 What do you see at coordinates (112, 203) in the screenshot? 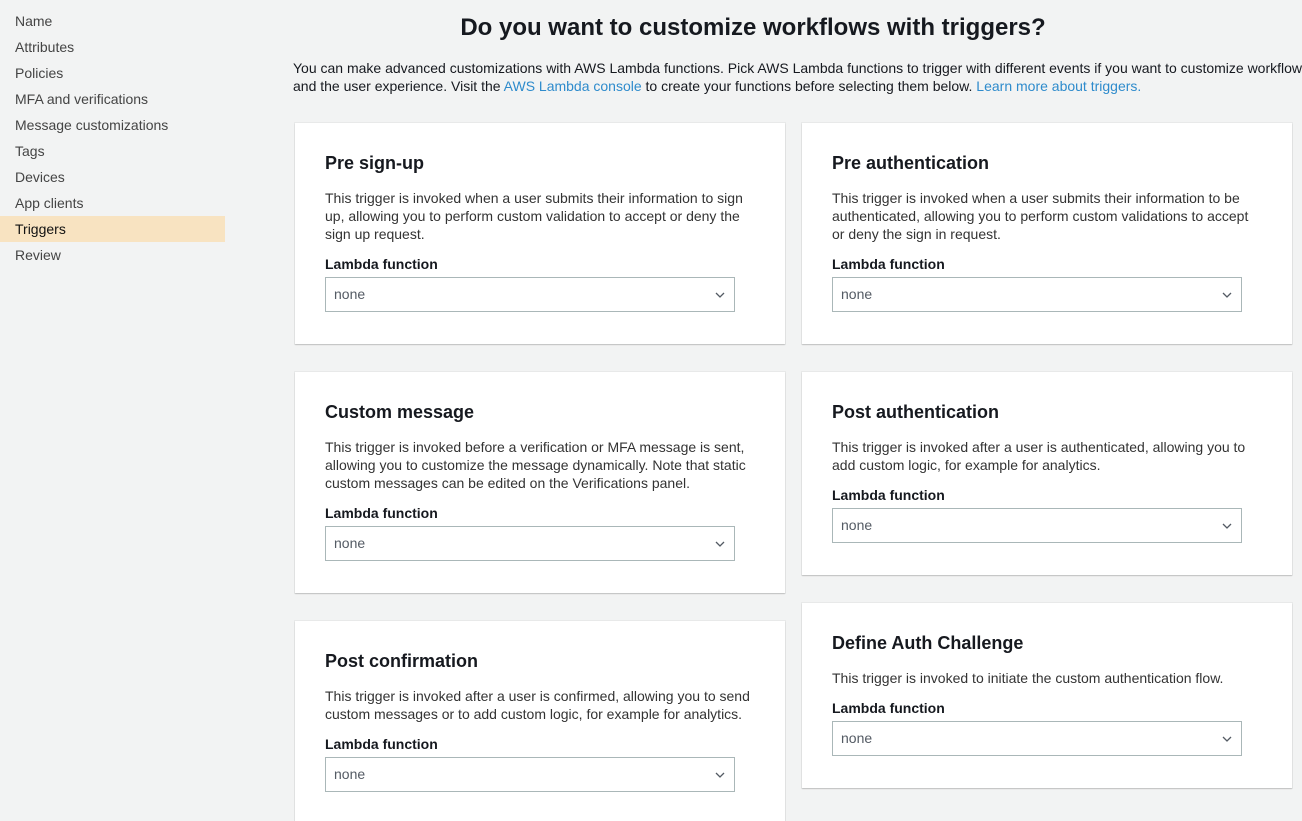
I see `sidebar-item-app-clients: App clients` at bounding box center [112, 203].